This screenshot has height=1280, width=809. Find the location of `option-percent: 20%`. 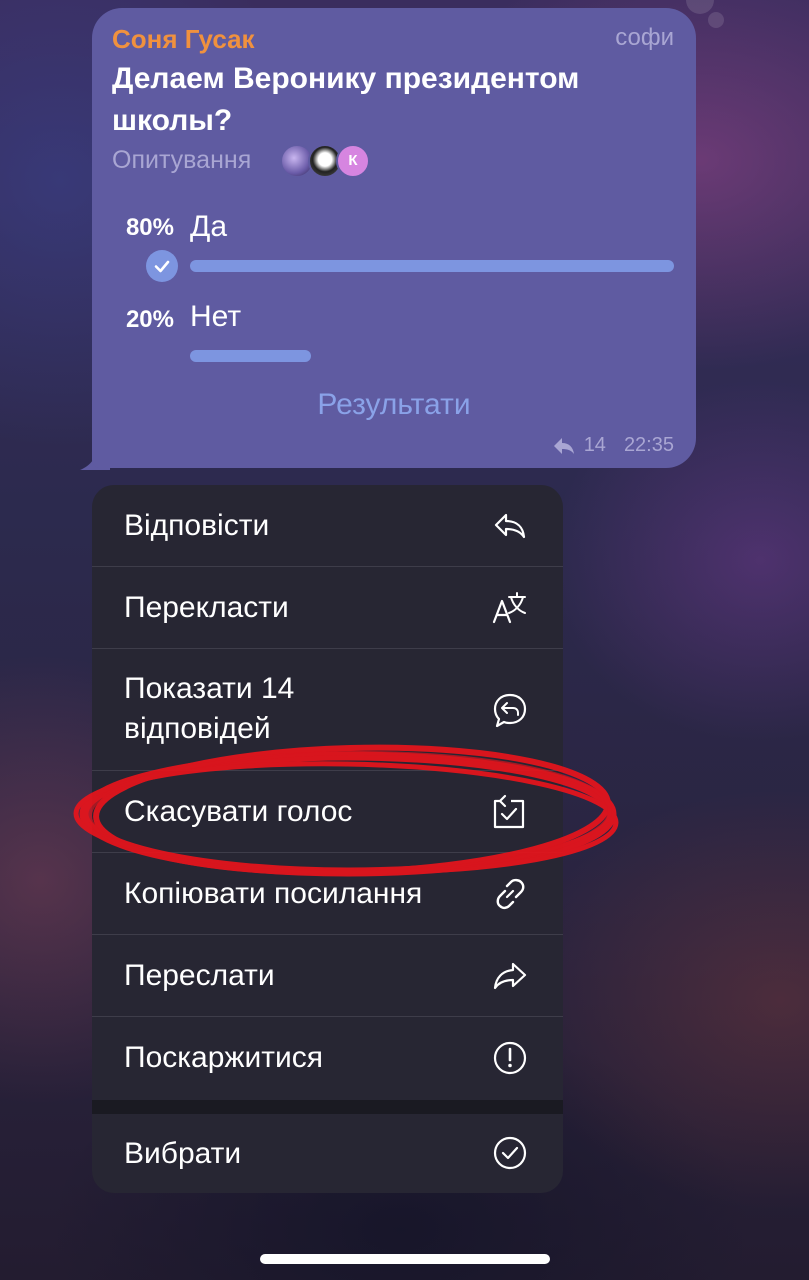

option-percent: 20% is located at coordinates (149, 319).